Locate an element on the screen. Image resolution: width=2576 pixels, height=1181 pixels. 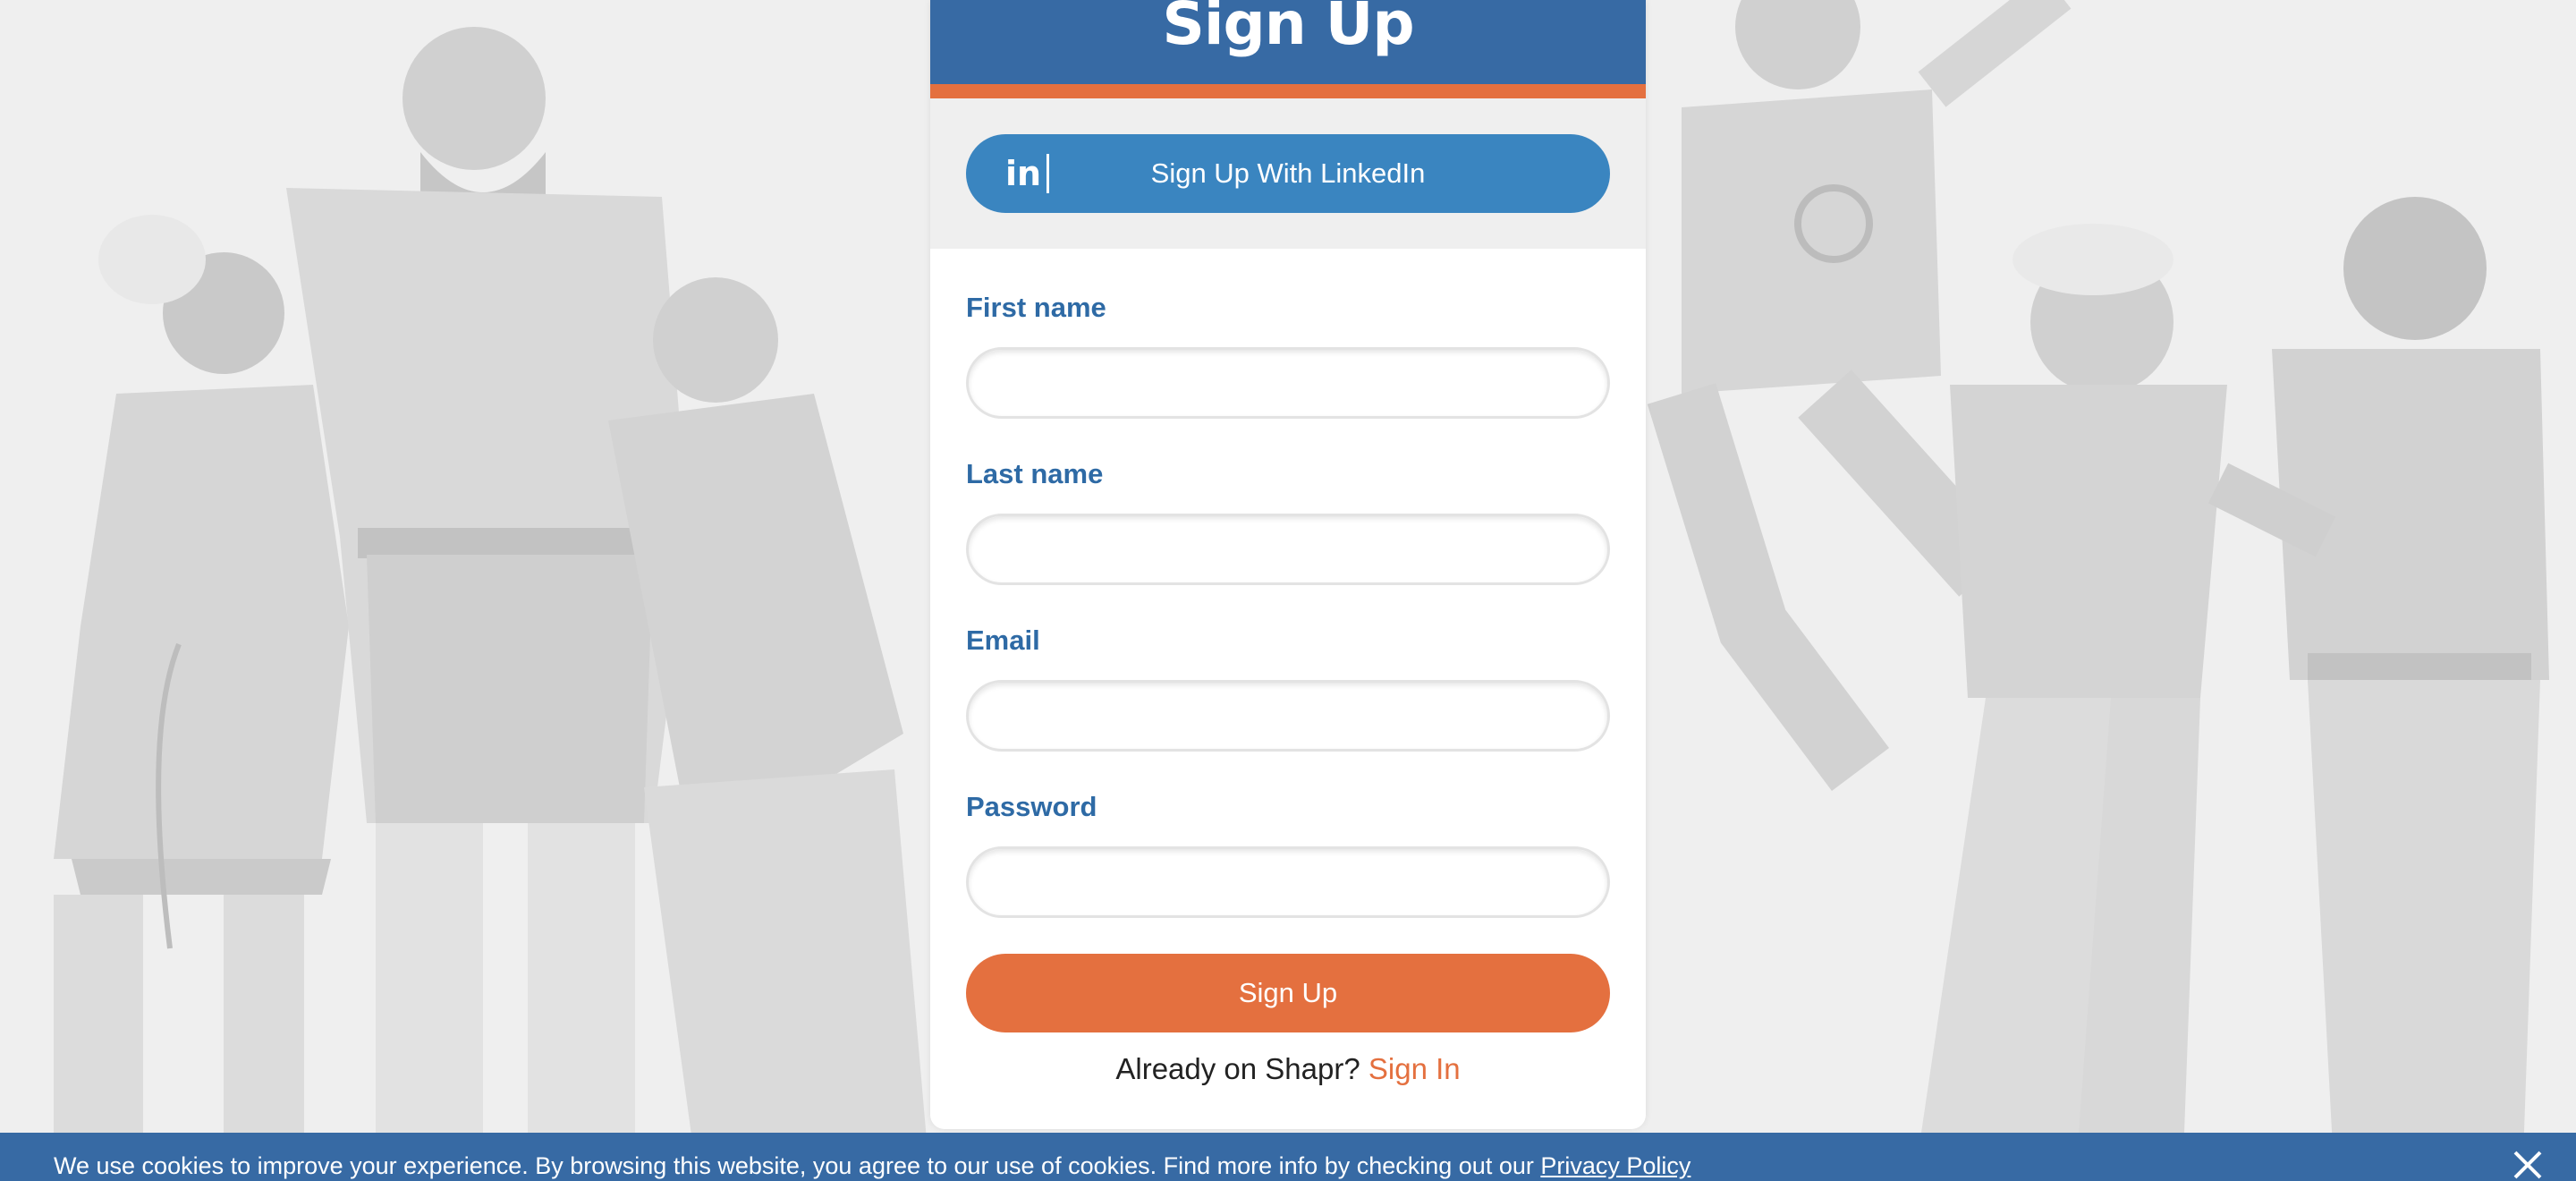
privacy-policy-link: Privacy Policy is located at coordinates (1615, 1165).